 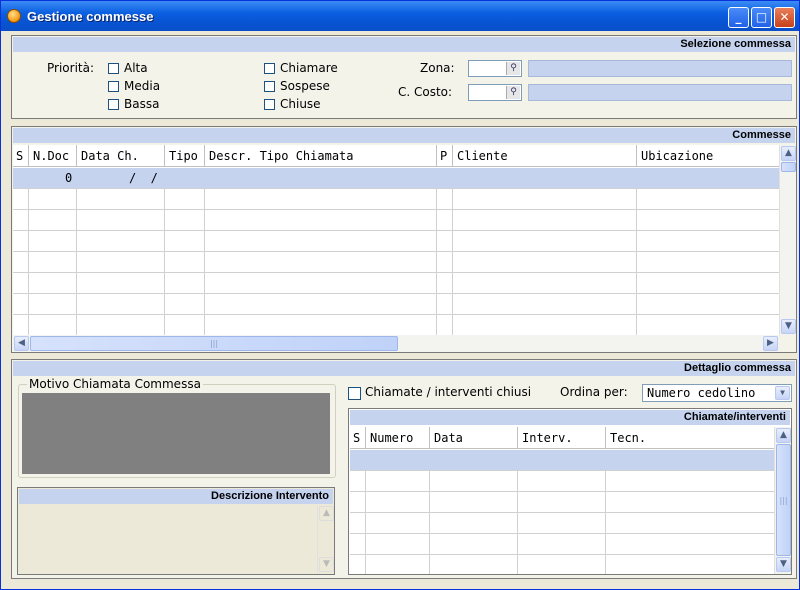 I want to click on selezione-header: Selezione commessa, so click(x=404, y=44).